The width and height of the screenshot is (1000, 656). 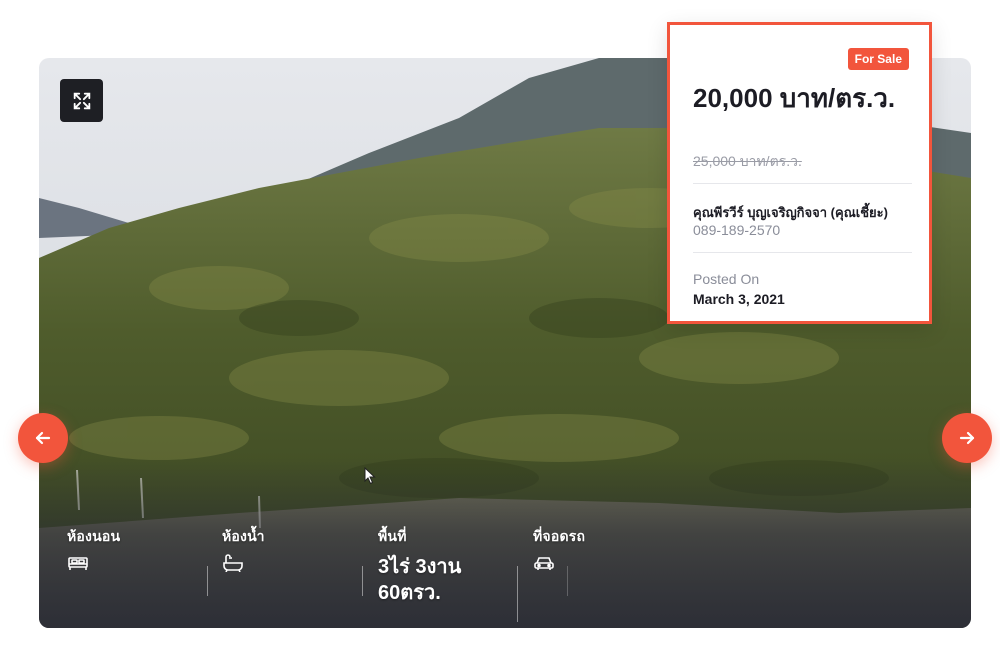 I want to click on mouse-cursor-icon, so click(x=370, y=476).